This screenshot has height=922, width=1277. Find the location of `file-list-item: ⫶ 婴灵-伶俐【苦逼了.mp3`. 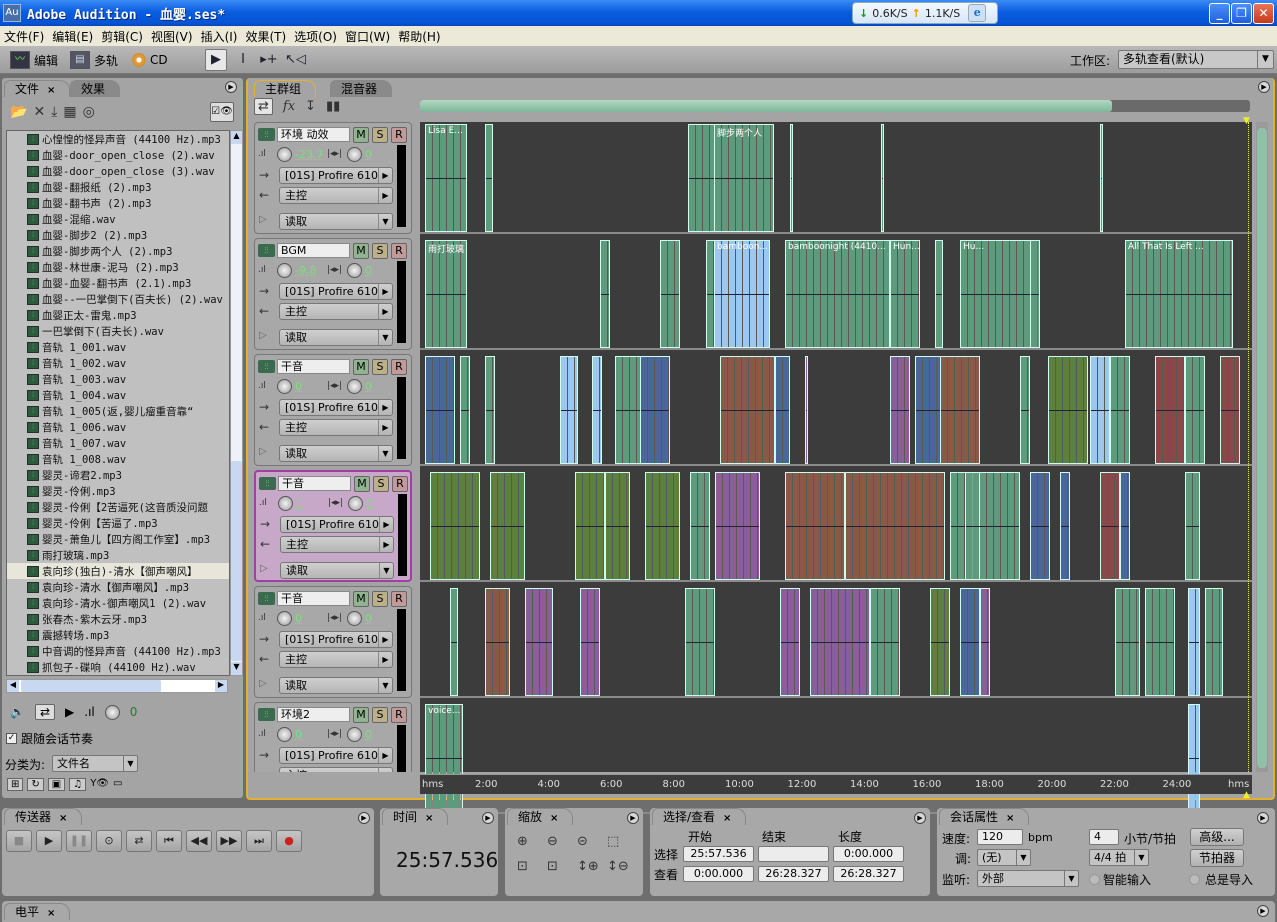

file-list-item: ⫶ 婴灵-伶俐【苦逼了.mp3 is located at coordinates (118, 523).